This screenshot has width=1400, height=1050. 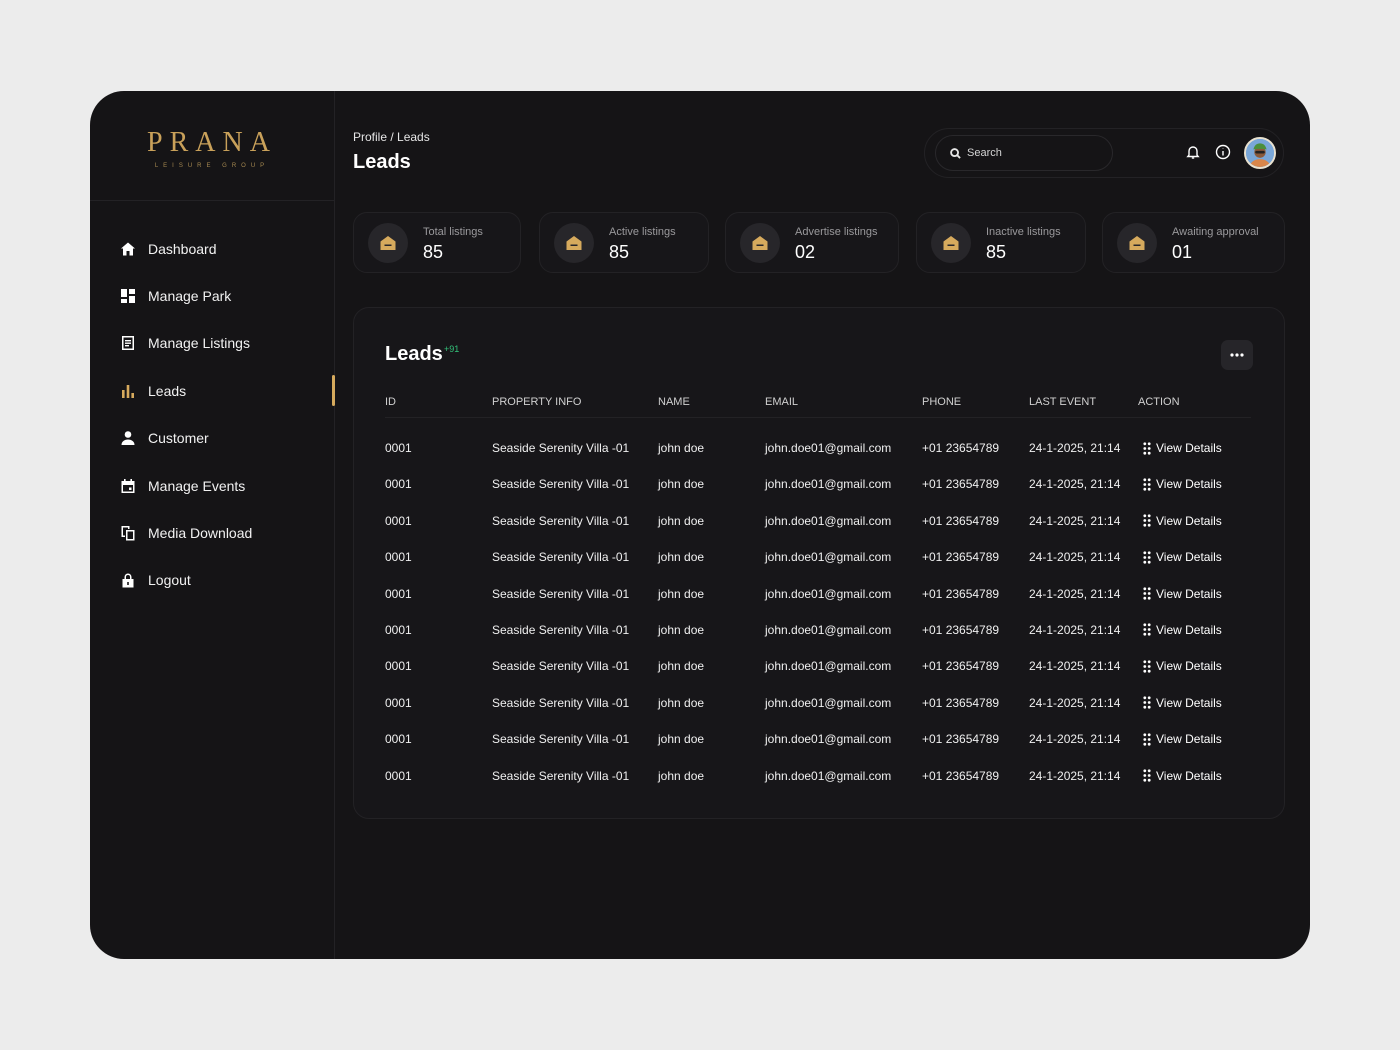 I want to click on header-toolbar, so click(x=1104, y=153).